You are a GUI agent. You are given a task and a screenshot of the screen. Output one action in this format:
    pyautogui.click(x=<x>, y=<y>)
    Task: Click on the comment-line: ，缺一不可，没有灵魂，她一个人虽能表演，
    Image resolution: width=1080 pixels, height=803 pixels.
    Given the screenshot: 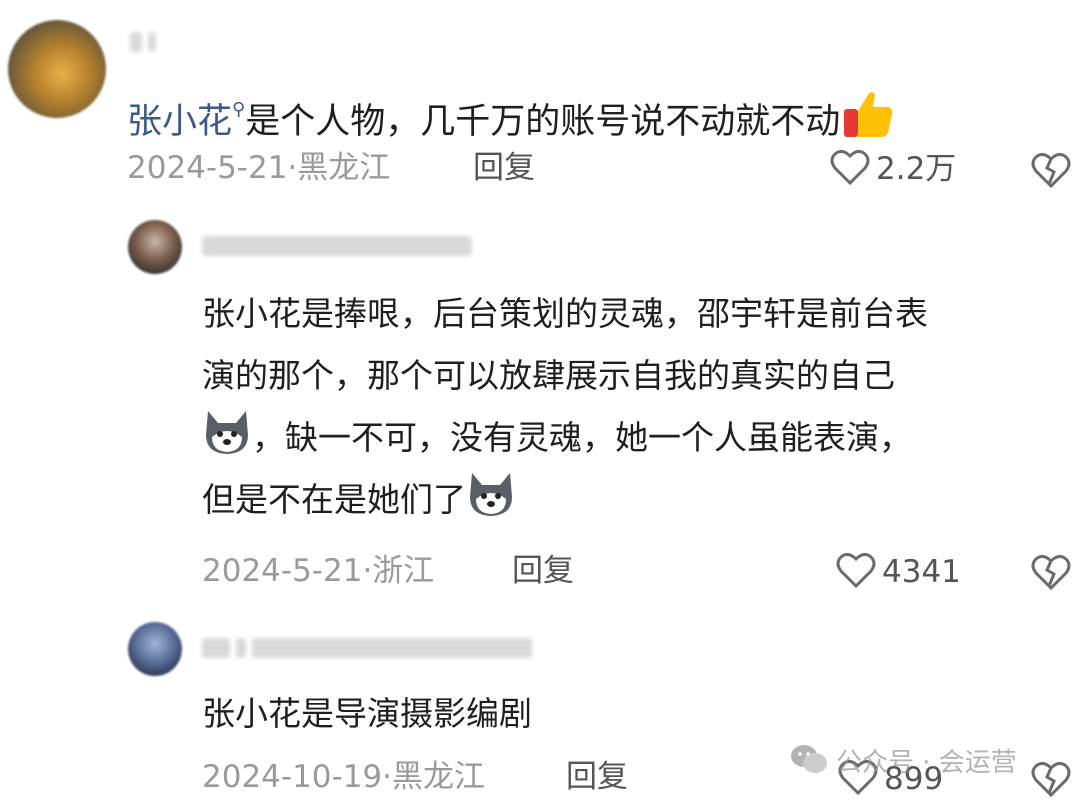 What is the action you would take?
    pyautogui.click(x=637, y=438)
    